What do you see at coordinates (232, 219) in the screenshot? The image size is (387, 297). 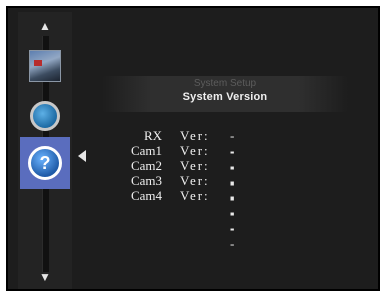 I see `version-value: ----` at bounding box center [232, 219].